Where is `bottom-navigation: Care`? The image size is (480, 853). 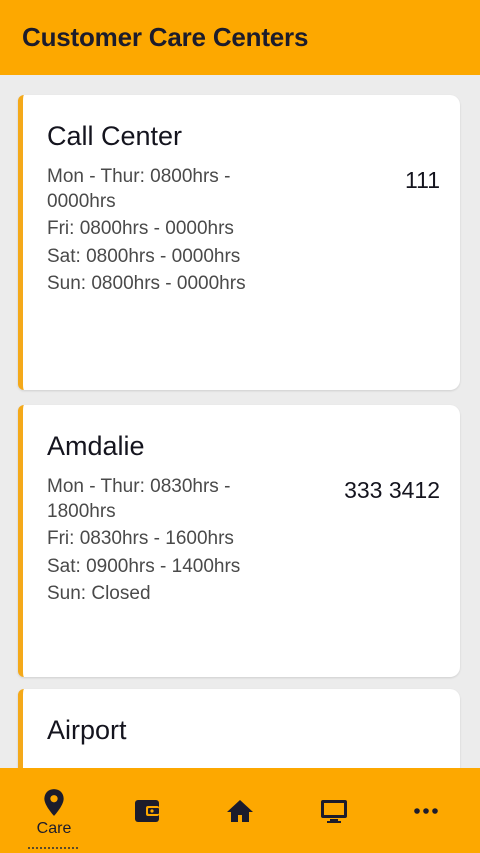 bottom-navigation: Care is located at coordinates (240, 810).